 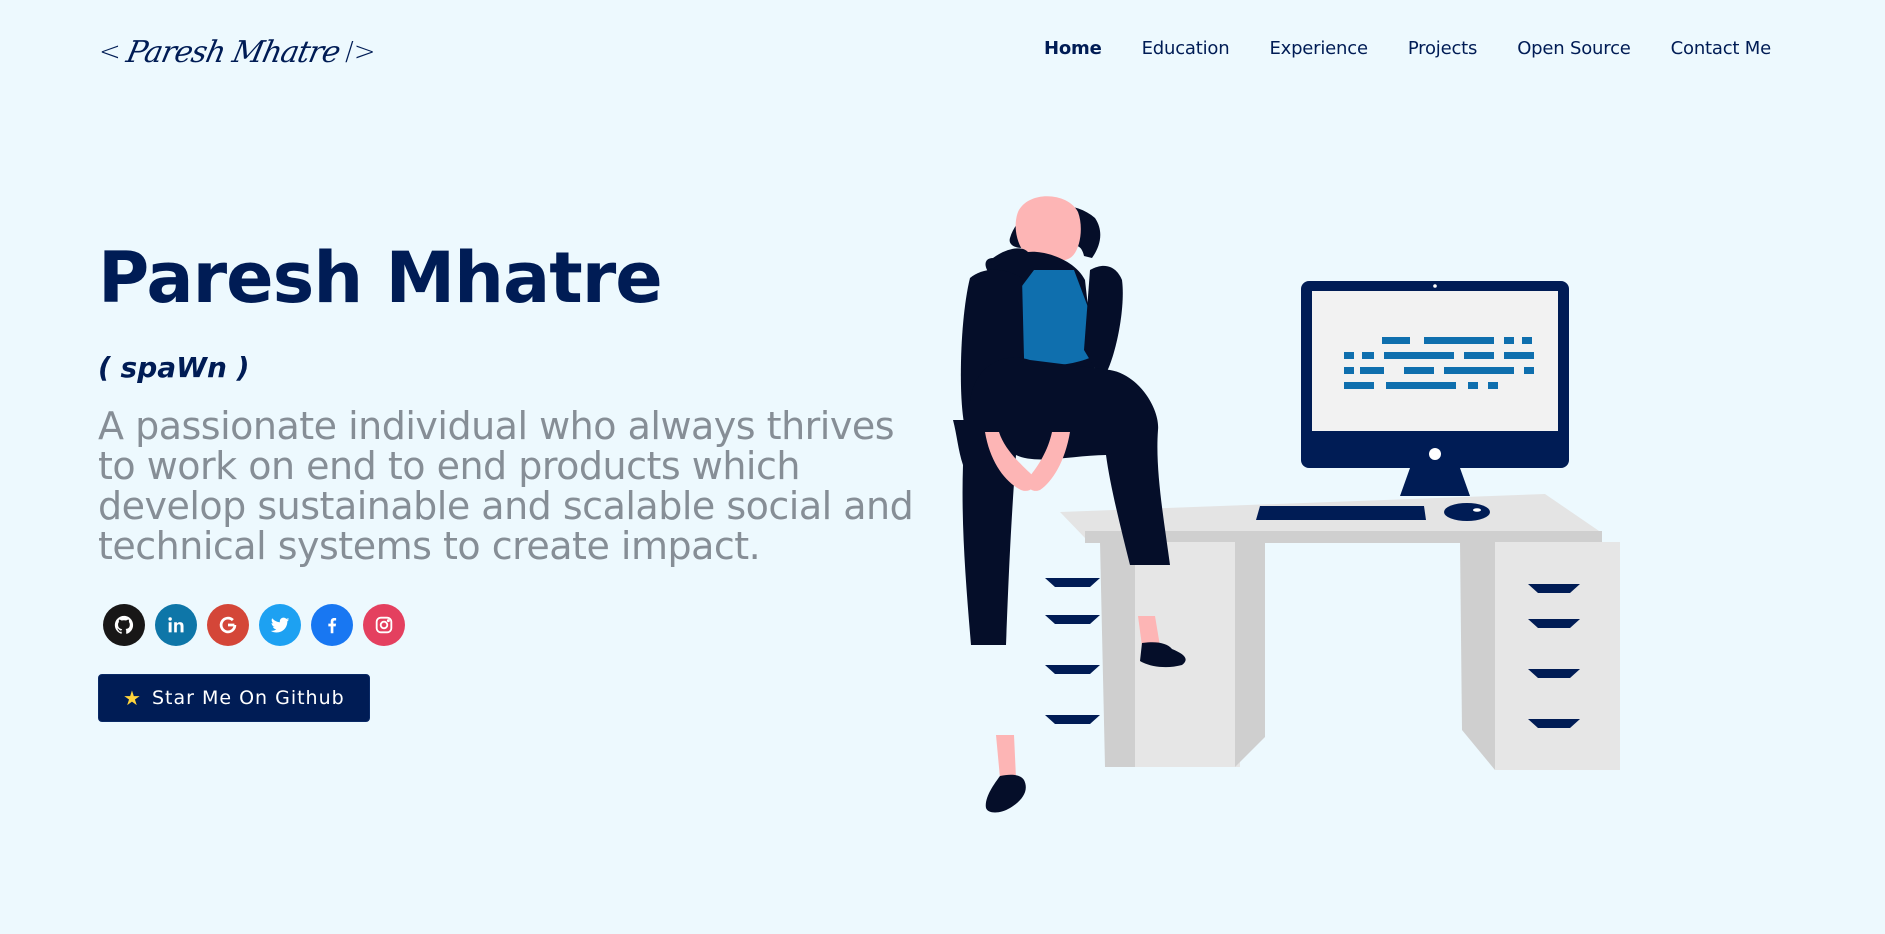 I want to click on star-button-label: Star Me On Github, so click(x=248, y=698).